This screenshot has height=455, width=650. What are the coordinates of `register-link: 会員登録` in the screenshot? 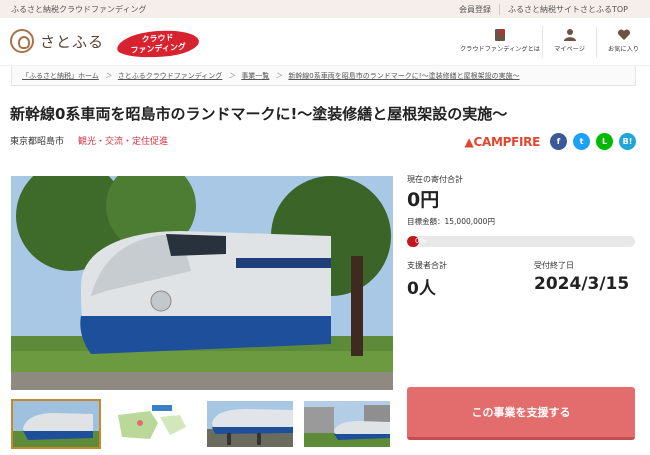 It's located at (475, 9).